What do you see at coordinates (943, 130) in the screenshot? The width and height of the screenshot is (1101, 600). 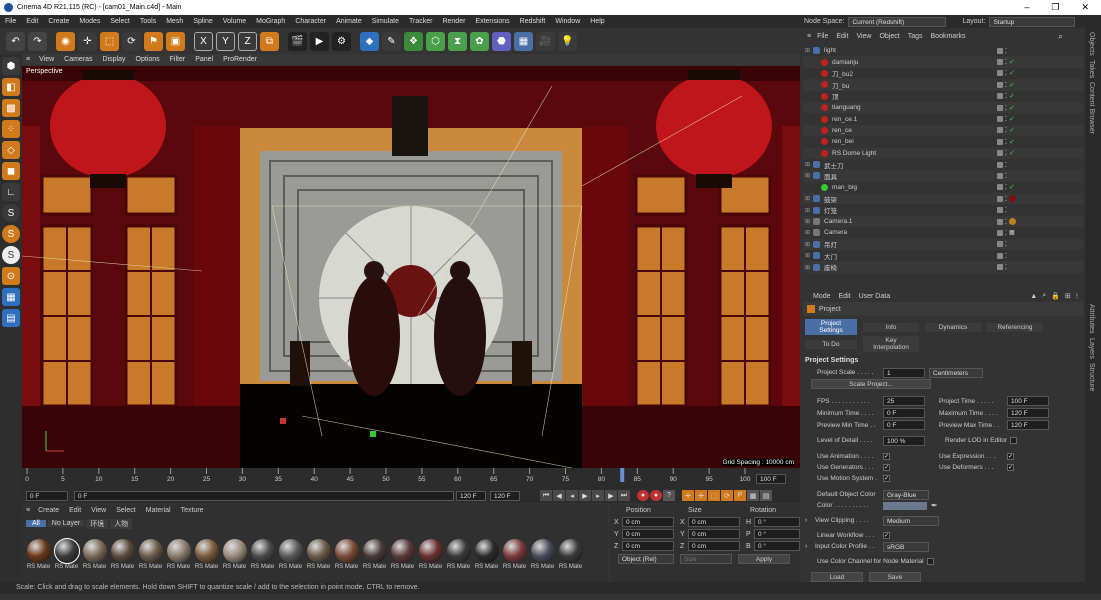 I see `object-row: ren_ce ⁚ ✓` at bounding box center [943, 130].